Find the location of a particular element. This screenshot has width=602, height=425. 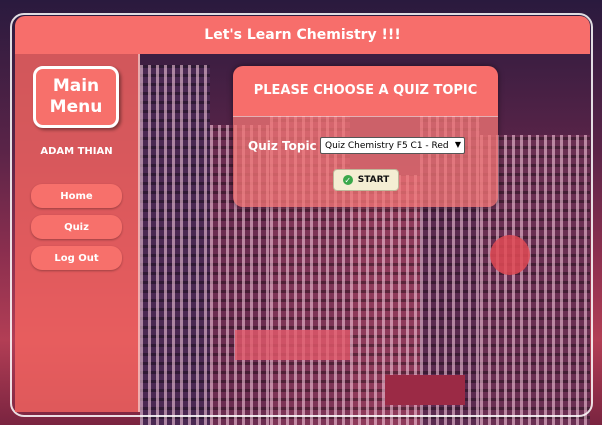

chevron-down-icon: ▼ is located at coordinates (457, 144).